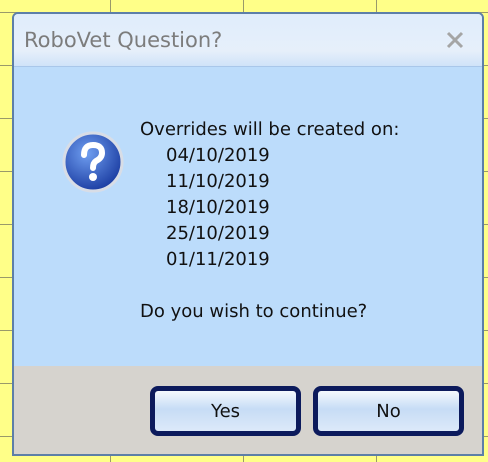 This screenshot has width=488, height=462. What do you see at coordinates (218, 182) in the screenshot?
I see `date-text: 11/10/2019` at bounding box center [218, 182].